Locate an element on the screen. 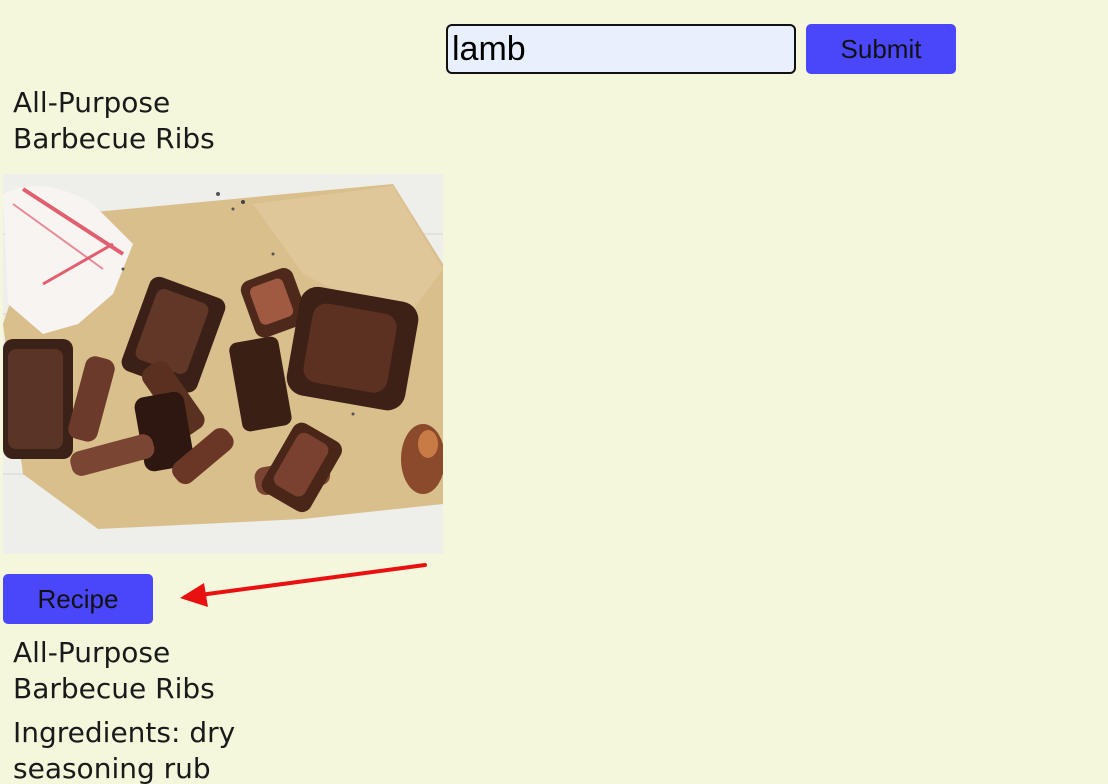 This screenshot has height=784, width=1108. recipe-ingredients: Ingredients: dry seasoning rub is located at coordinates (124, 750).